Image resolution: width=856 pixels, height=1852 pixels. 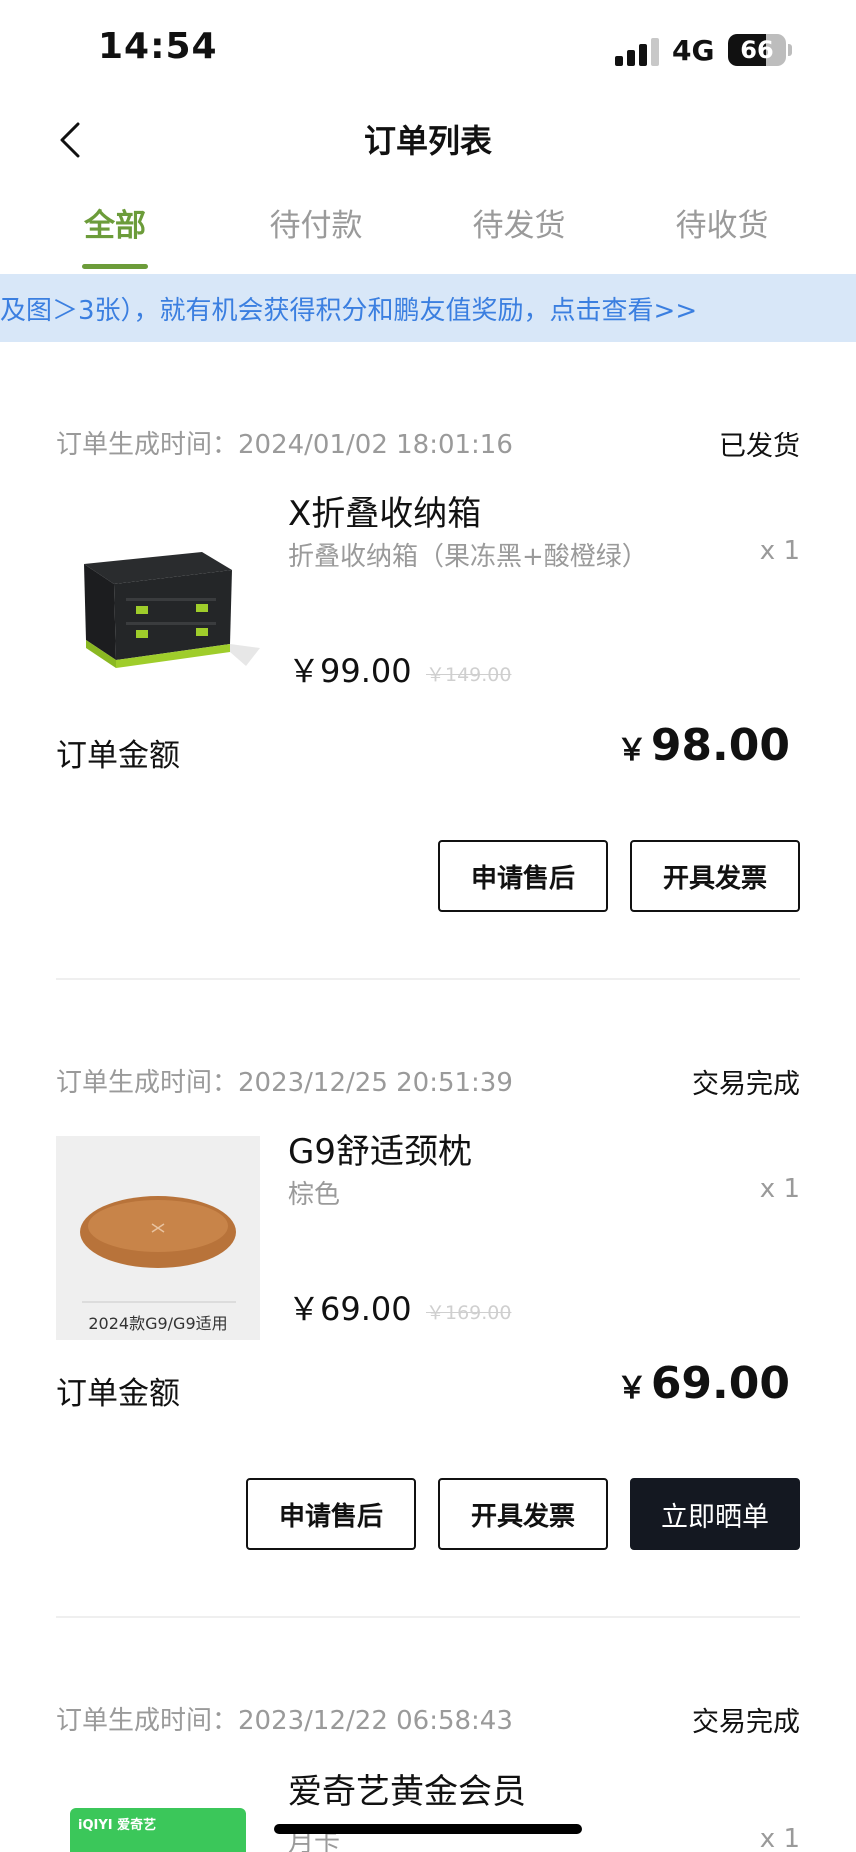 What do you see at coordinates (428, 50) in the screenshot?
I see `status-bar: 14:54 4G 66` at bounding box center [428, 50].